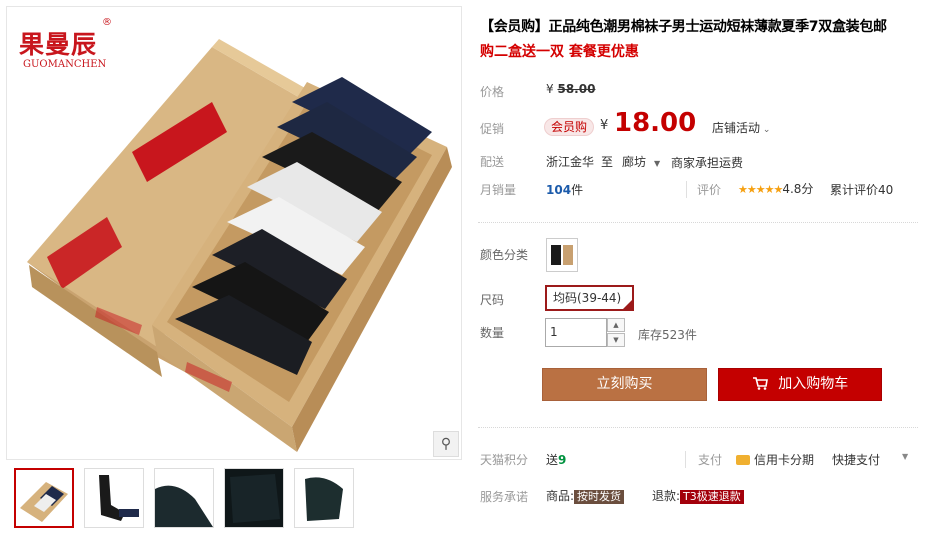 This screenshot has width=930, height=545. Describe the element at coordinates (65, 64) in the screenshot. I see `brand-name-en: GUOMANCHEN` at that location.